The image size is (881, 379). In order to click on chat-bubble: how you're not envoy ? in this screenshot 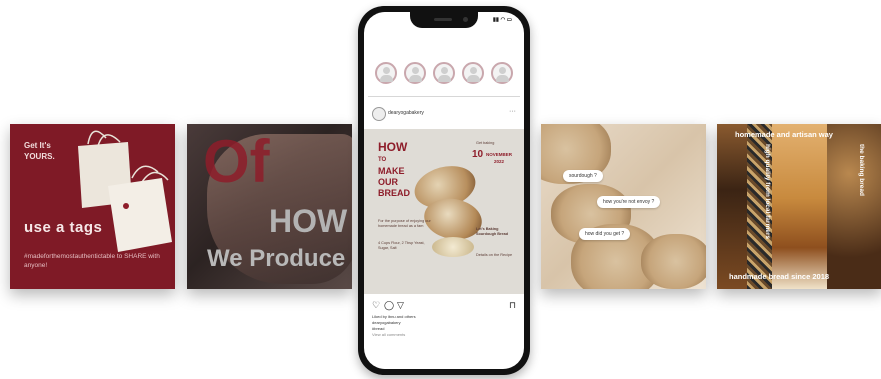, I will do `click(629, 202)`.